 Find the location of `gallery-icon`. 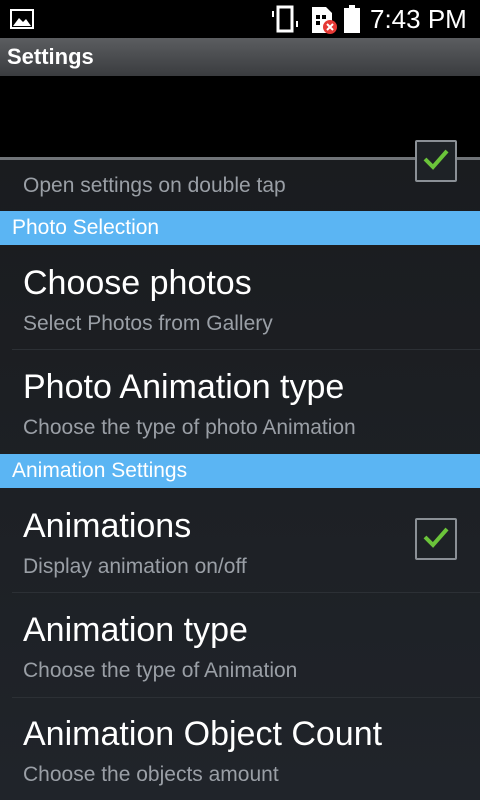

gallery-icon is located at coordinates (22, 19).